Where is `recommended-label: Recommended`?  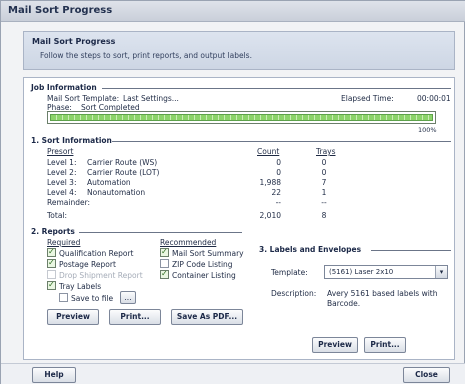 recommended-label: Recommended is located at coordinates (188, 242).